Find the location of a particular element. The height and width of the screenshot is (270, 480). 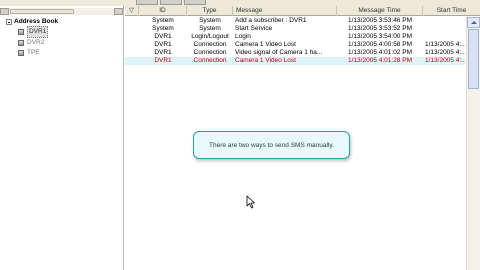

cell-message-time: 1/13/2005 4:01:02 PM is located at coordinates (380, 52).